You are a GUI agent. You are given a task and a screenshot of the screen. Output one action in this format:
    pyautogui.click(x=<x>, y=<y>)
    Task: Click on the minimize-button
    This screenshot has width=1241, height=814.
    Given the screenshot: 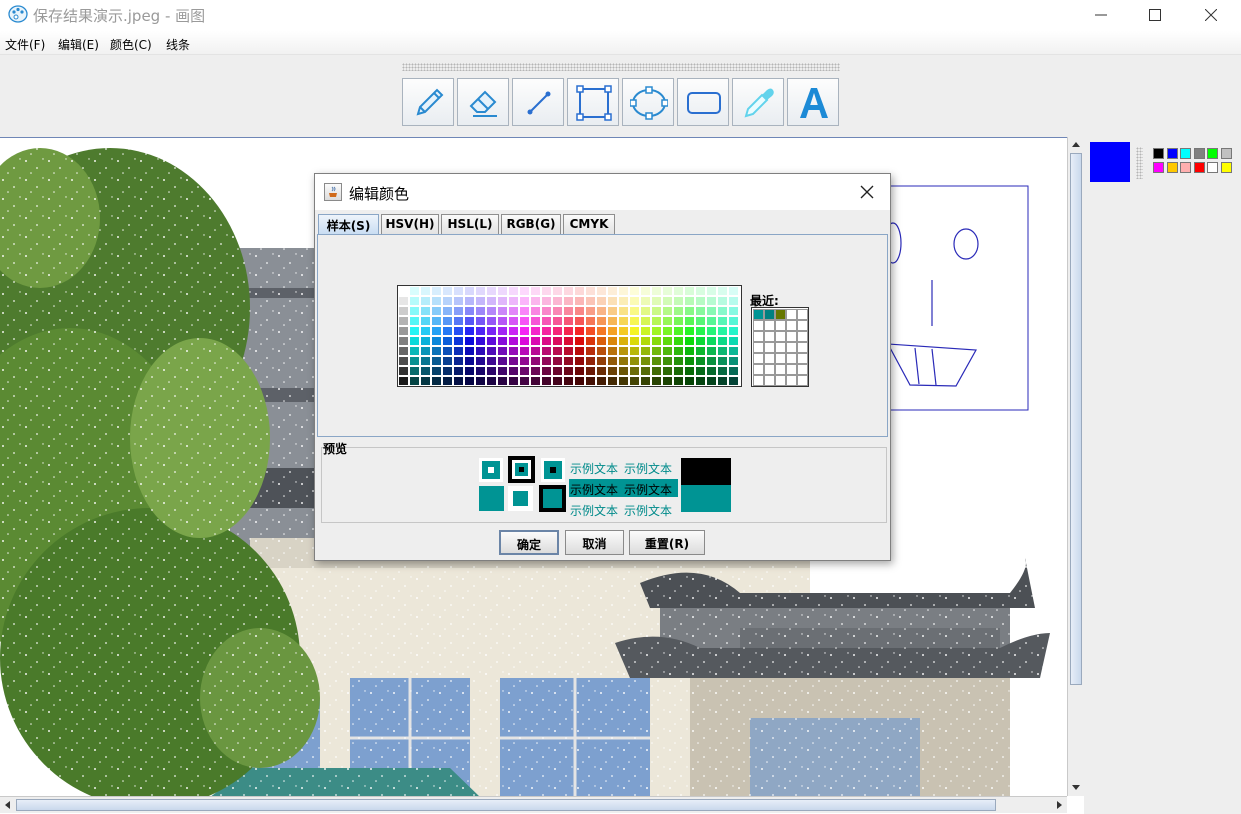 What is the action you would take?
    pyautogui.click(x=1101, y=15)
    